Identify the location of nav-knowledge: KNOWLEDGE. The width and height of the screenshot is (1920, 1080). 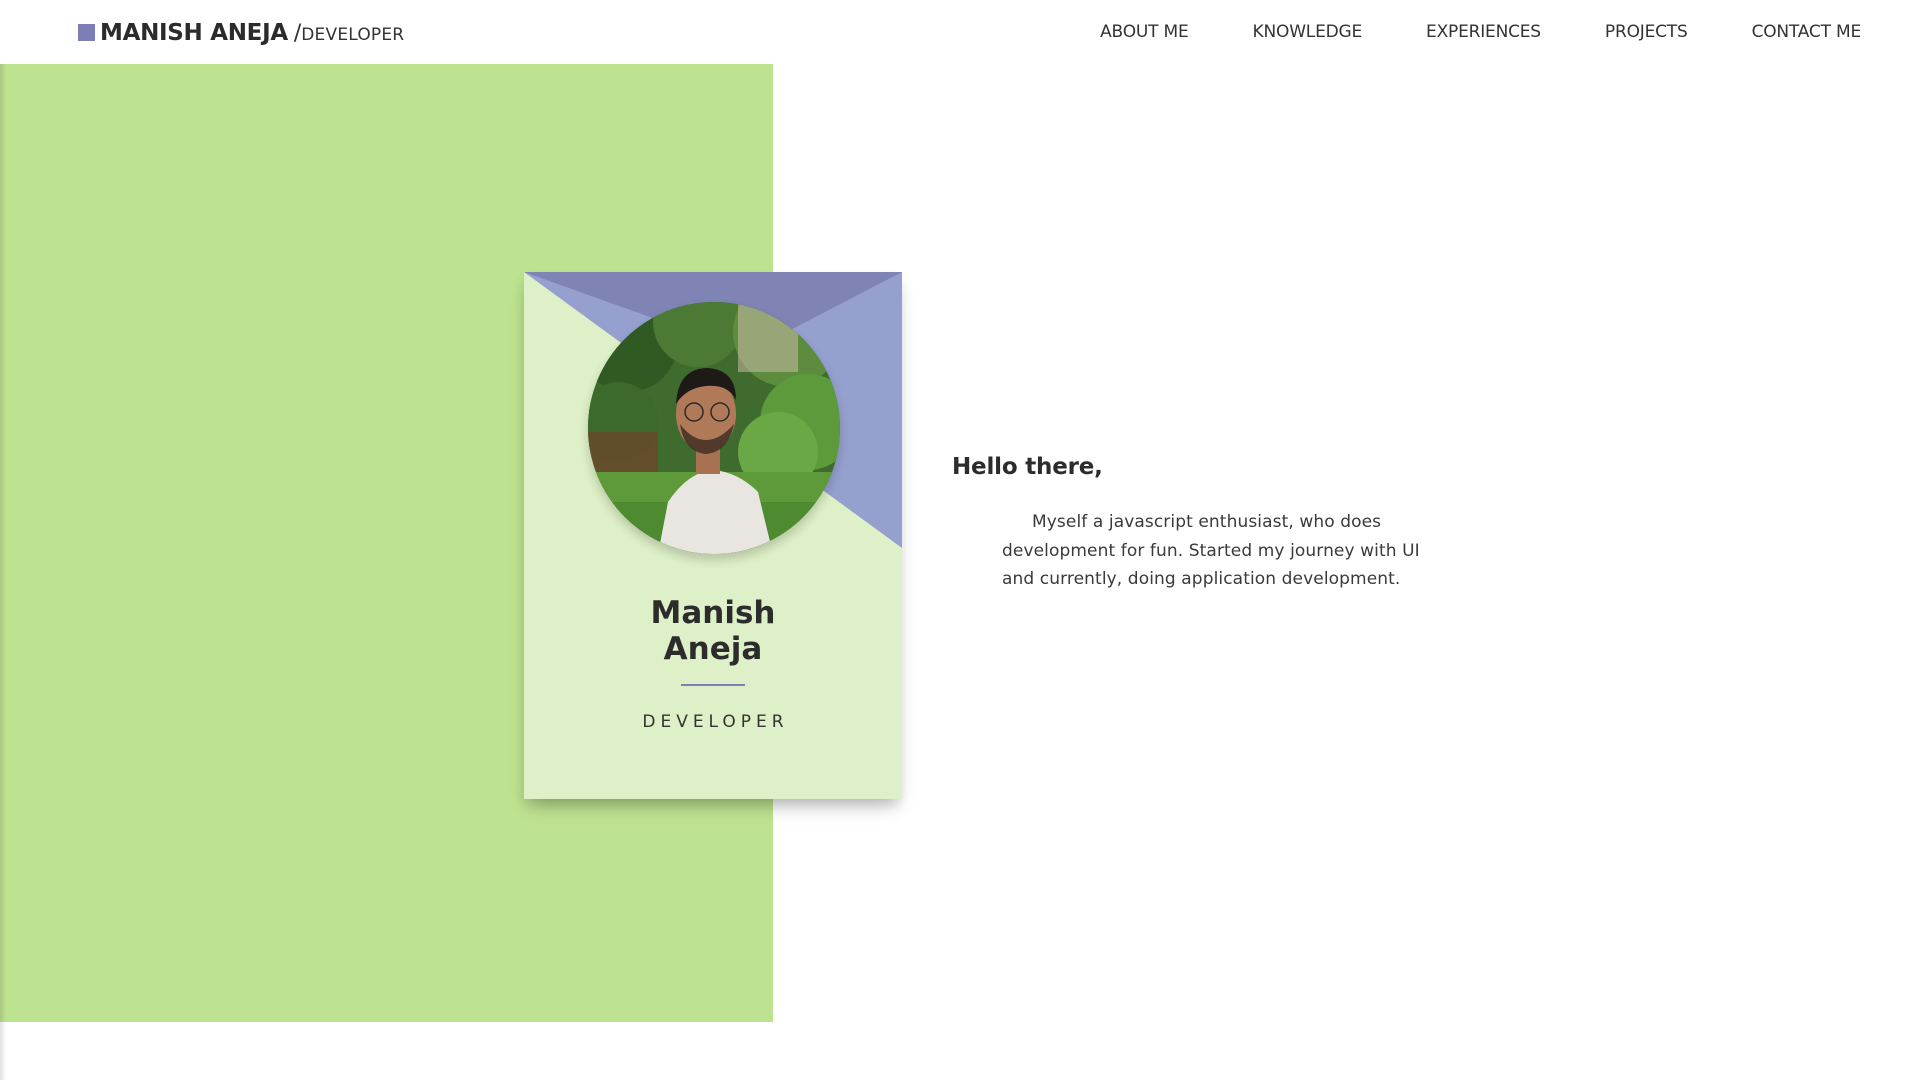
(1308, 32).